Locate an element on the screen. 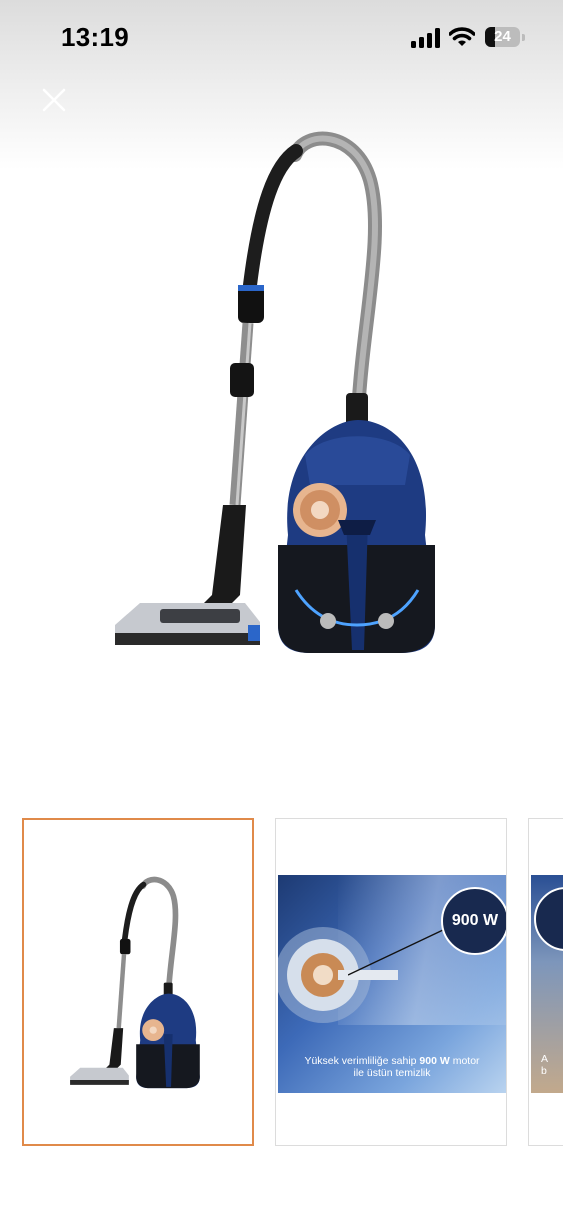 This screenshot has width=563, height=1219. caption-suffix: motor is located at coordinates (464, 1061).